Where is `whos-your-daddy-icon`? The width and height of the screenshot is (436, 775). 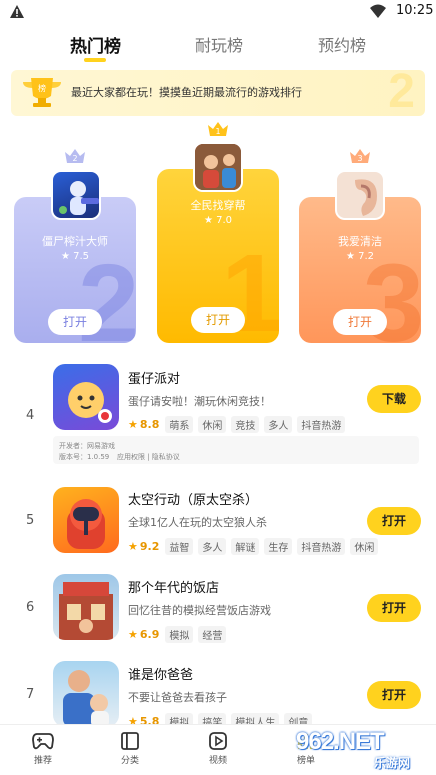 whos-your-daddy-icon is located at coordinates (86, 697).